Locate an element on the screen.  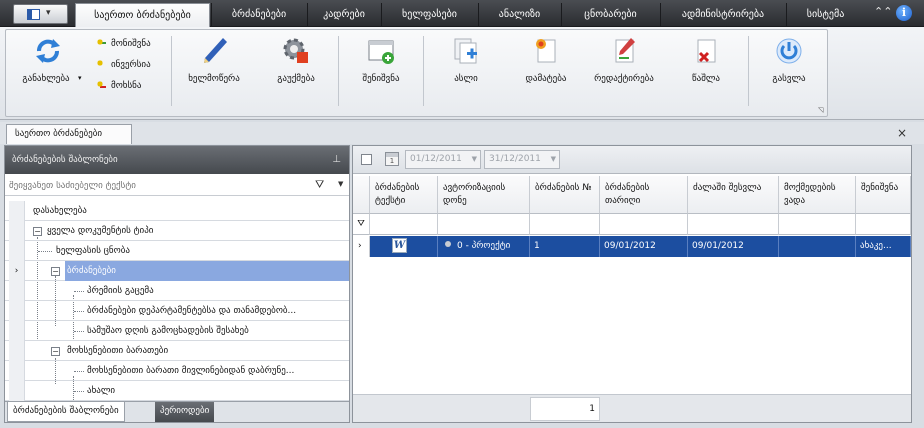
tree-item: პრემიის გაცემა is located at coordinates (177, 291).